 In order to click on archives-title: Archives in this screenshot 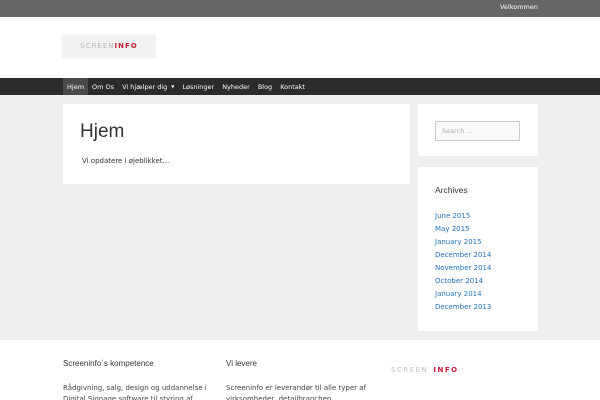, I will do `click(451, 190)`.